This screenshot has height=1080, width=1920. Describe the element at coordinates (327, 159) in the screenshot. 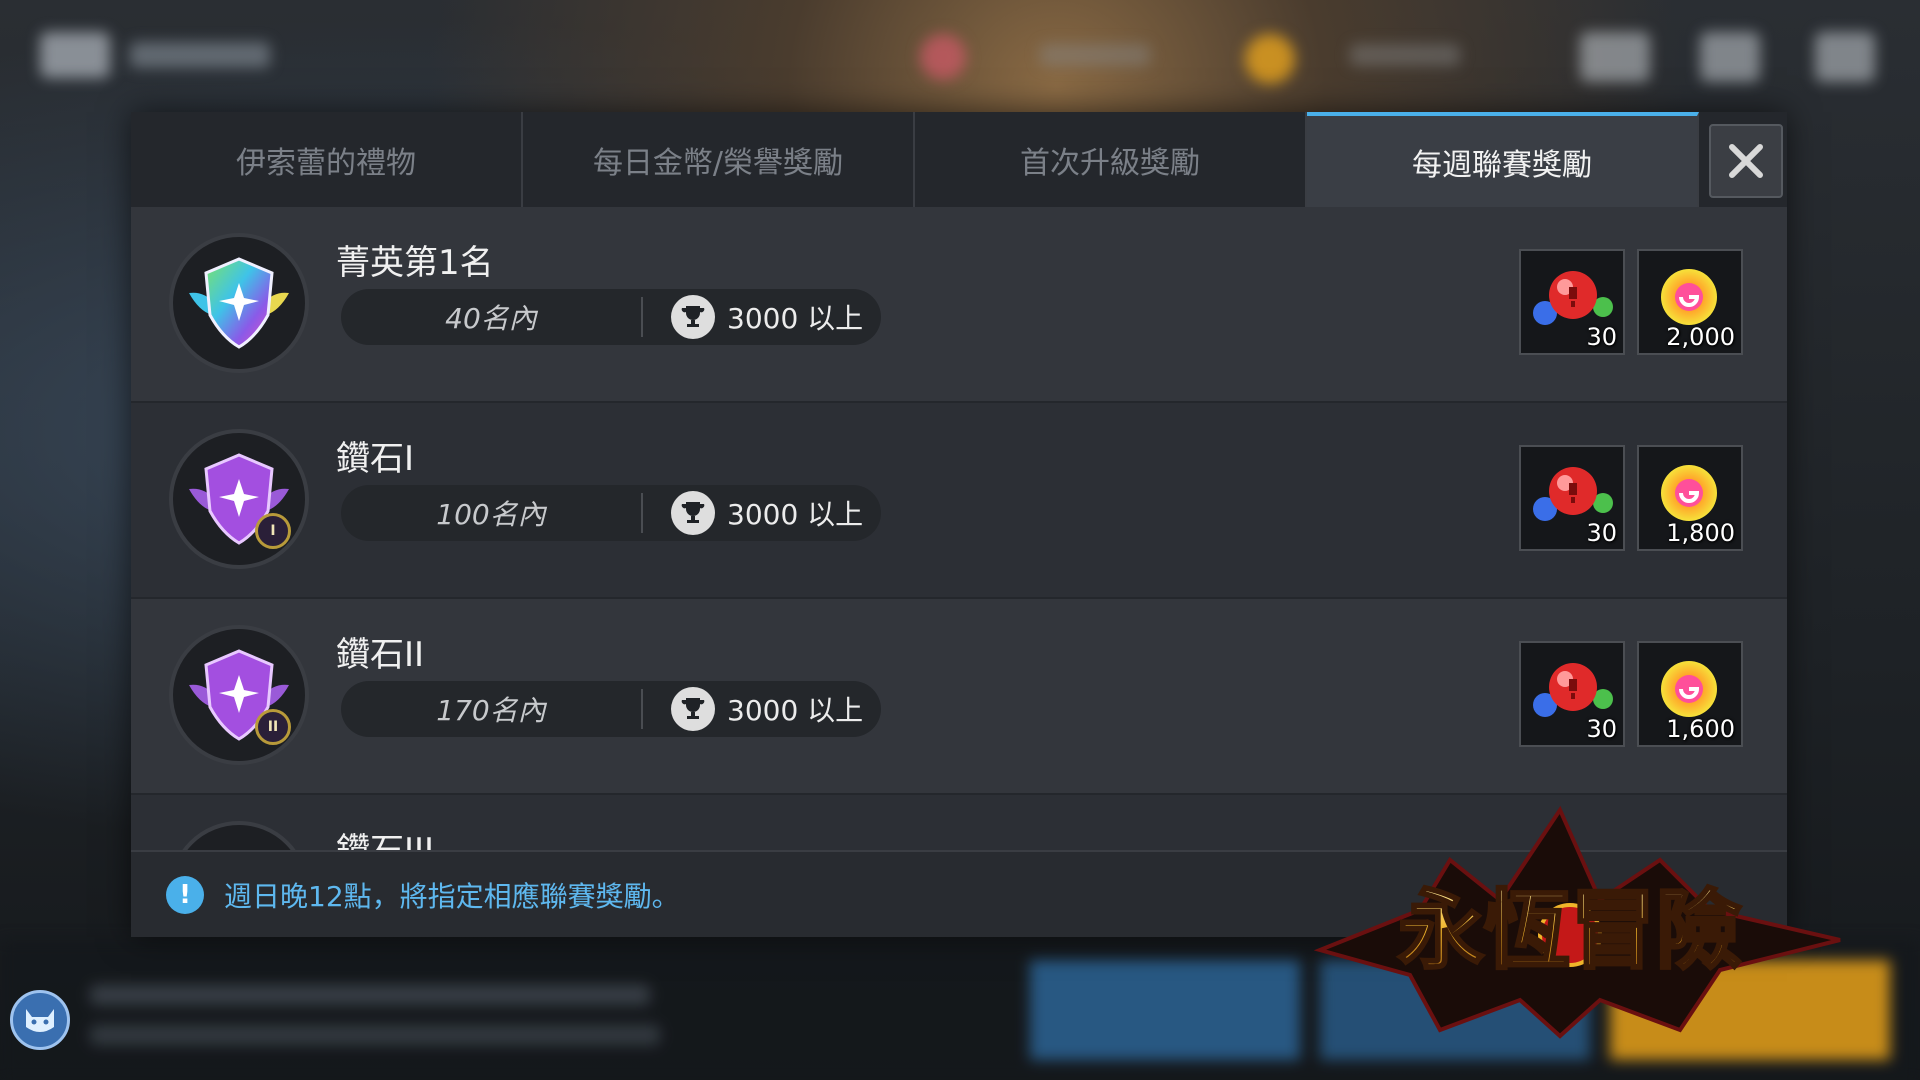

I see `tab-isolde-gift: 伊索蕾的禮物` at that location.